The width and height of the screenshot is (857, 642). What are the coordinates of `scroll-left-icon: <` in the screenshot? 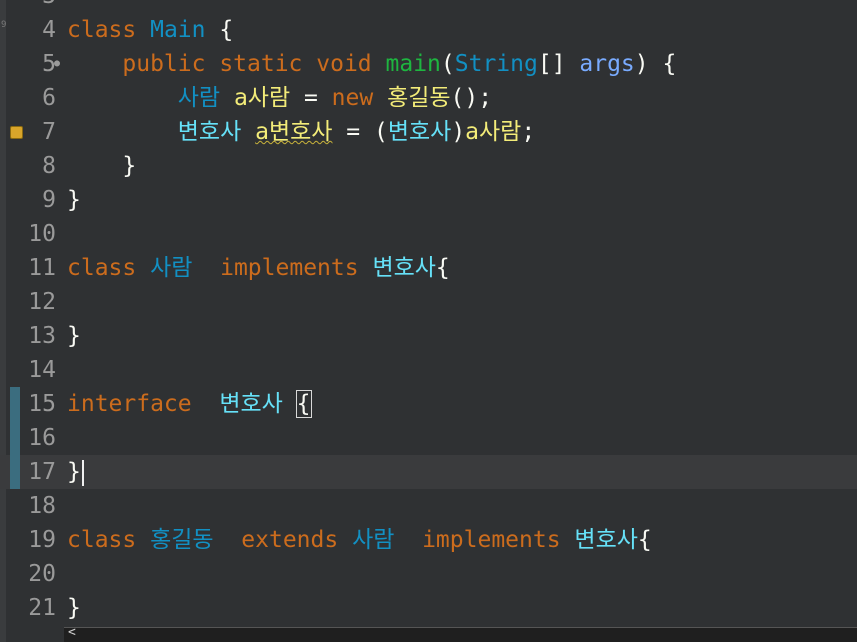 It's located at (72, 632).